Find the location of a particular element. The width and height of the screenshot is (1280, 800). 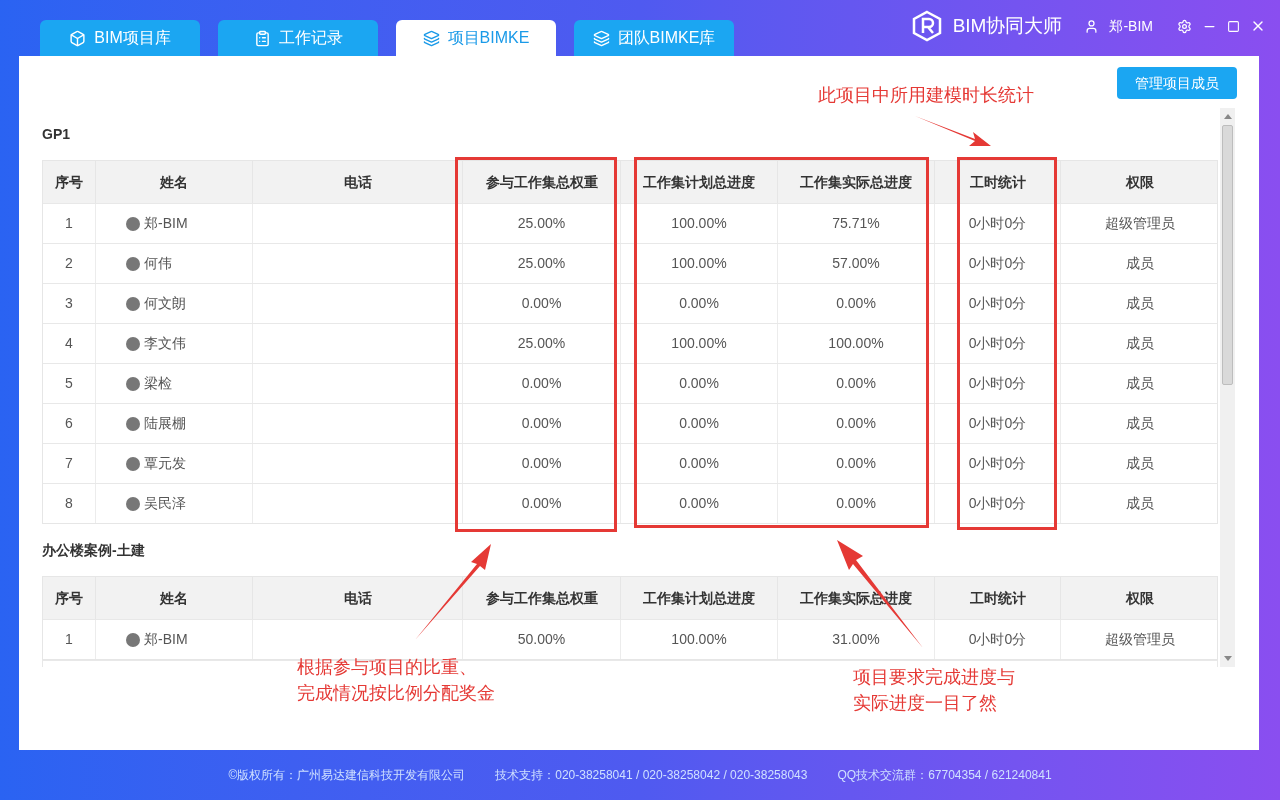

table-cell-text: 8 is located at coordinates (69, 503).